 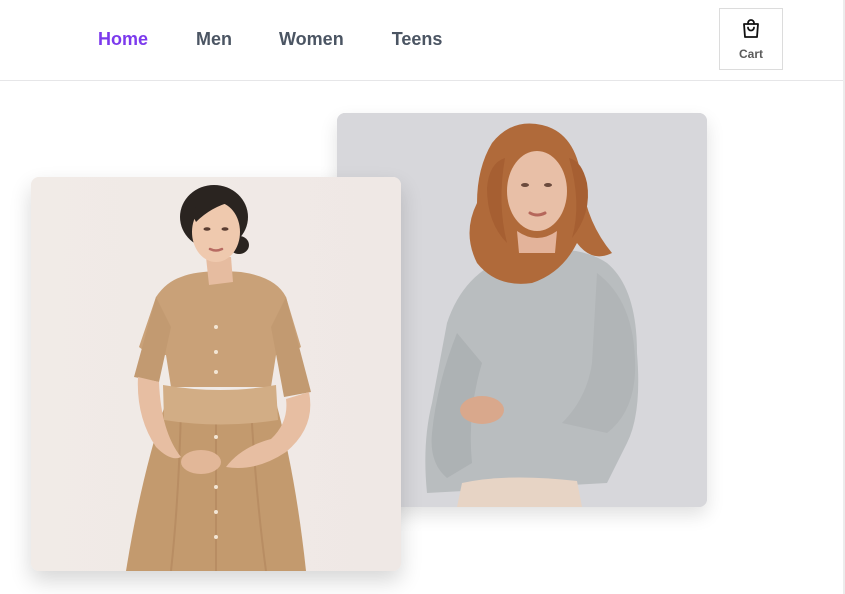 I want to click on nav-link-teens: Teens, so click(x=417, y=39).